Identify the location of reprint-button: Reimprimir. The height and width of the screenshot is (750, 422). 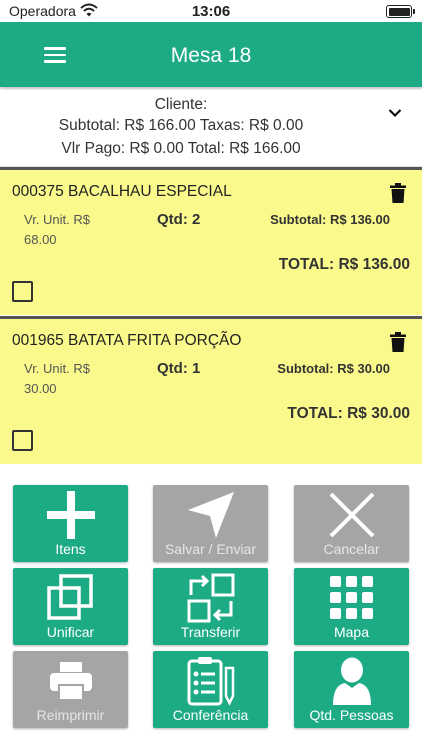
(70, 689).